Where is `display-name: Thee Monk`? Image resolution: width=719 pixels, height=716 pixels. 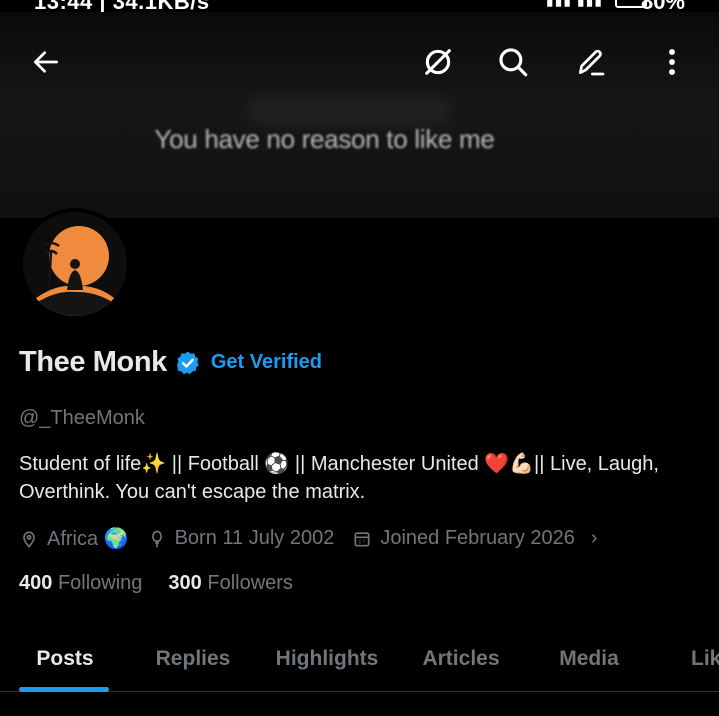 display-name: Thee Monk is located at coordinates (93, 362).